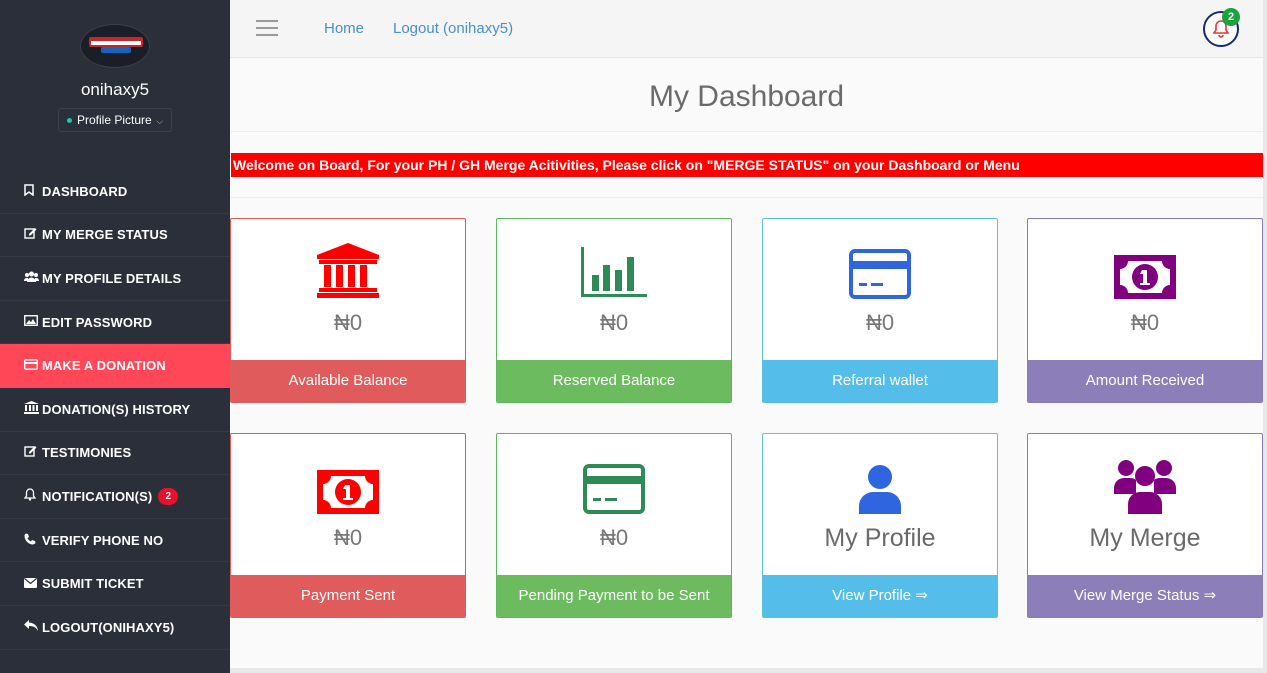 Image resolution: width=1267 pixels, height=673 pixels. I want to click on card-footer-label: Pending Payment to be Sent, so click(614, 596).